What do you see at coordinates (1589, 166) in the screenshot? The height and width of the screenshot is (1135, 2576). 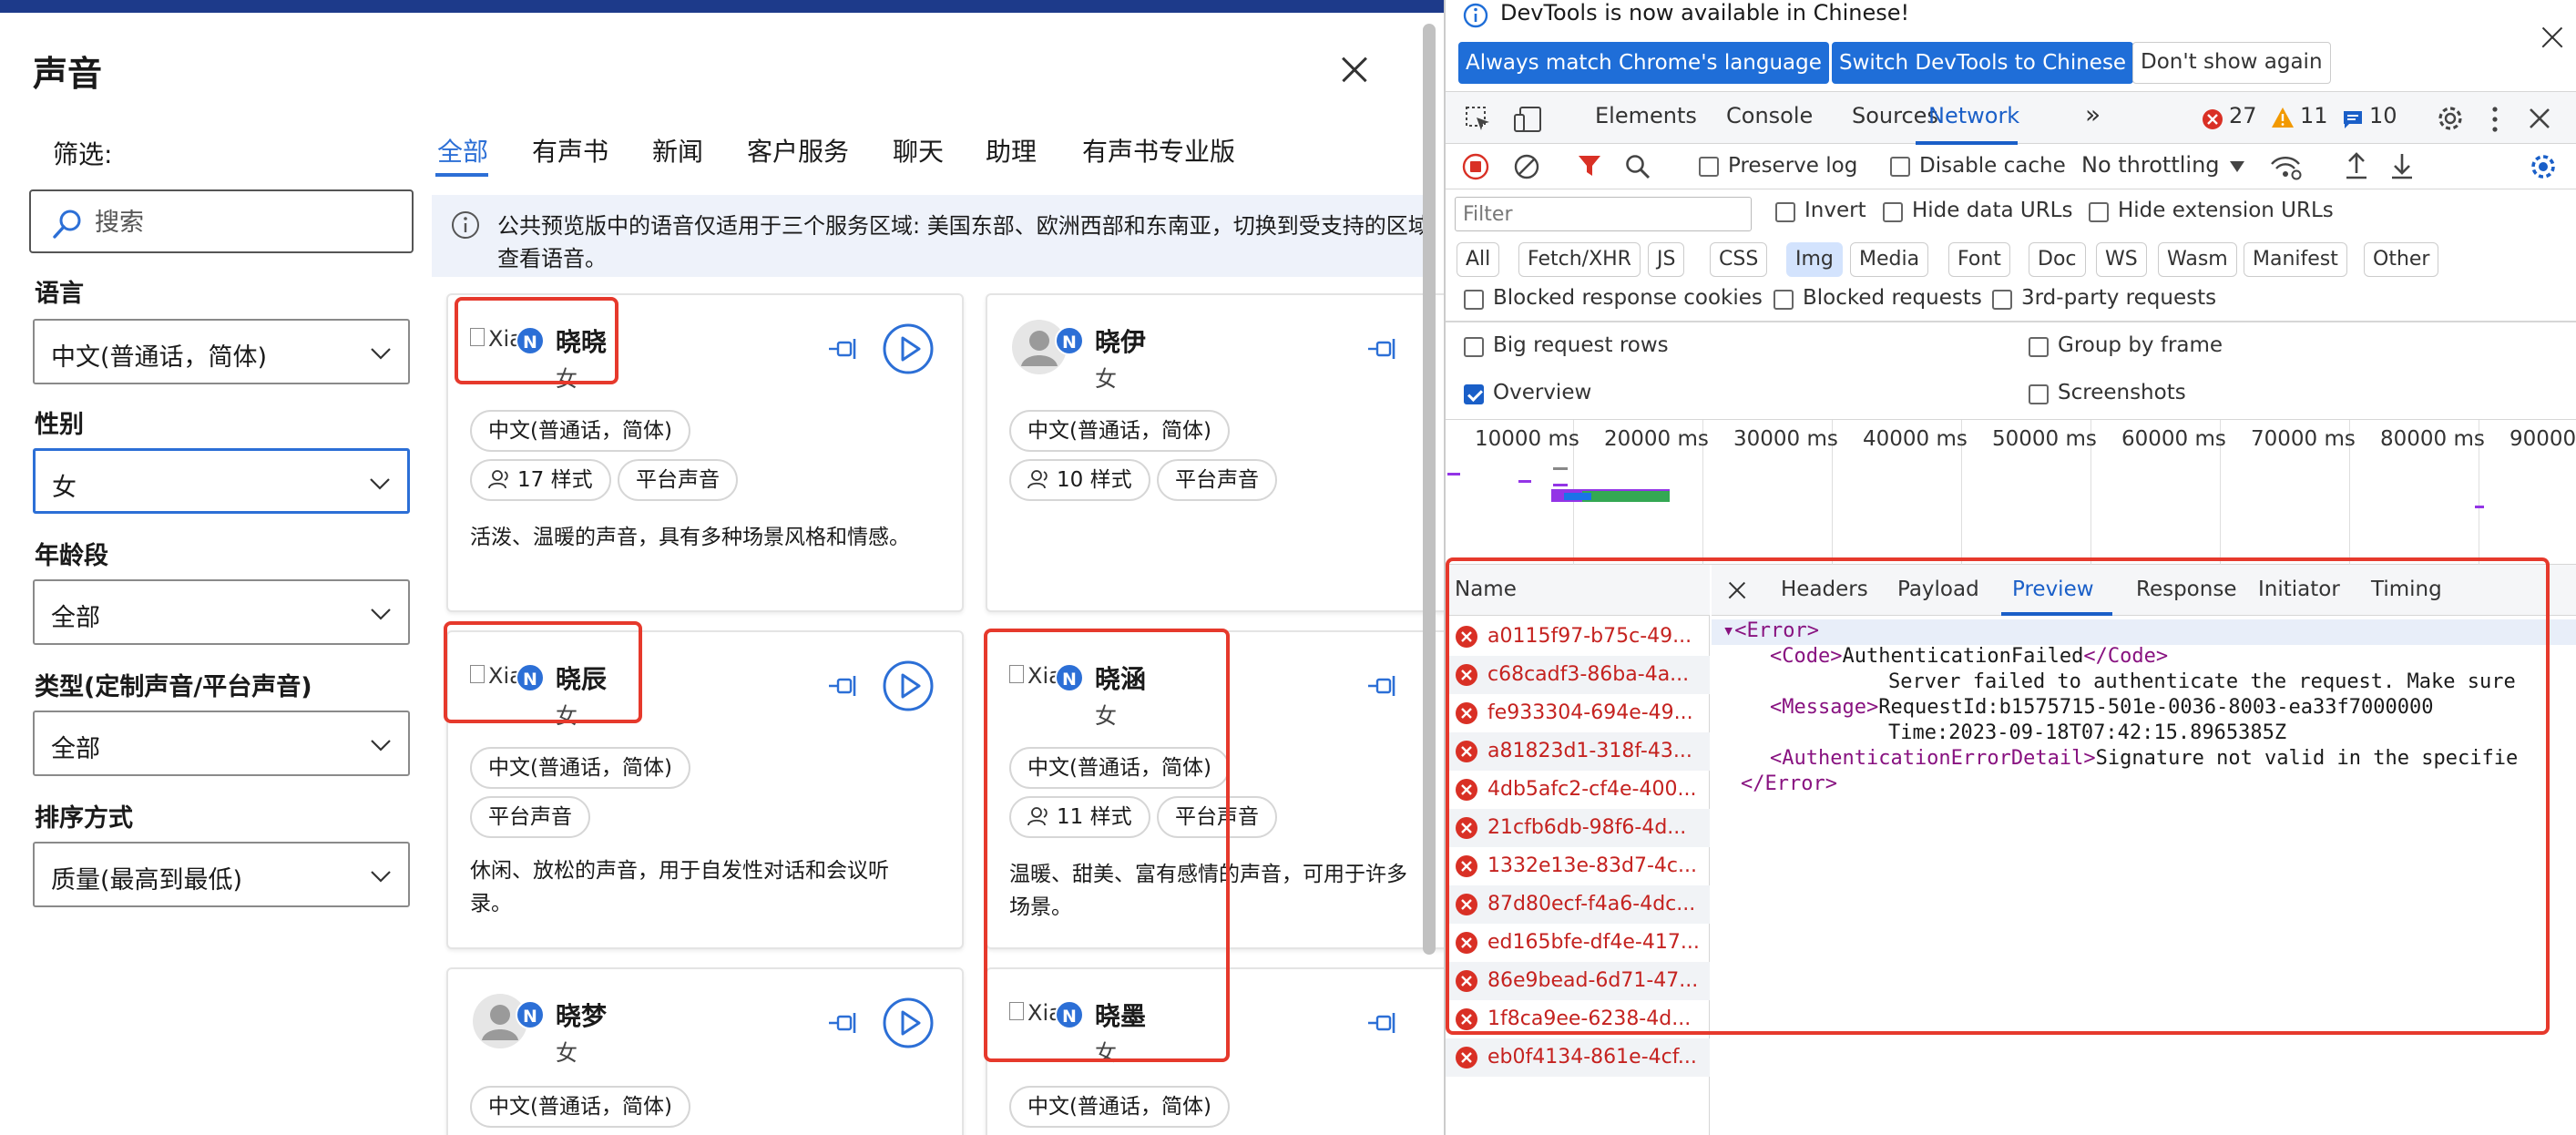 I see `filter-funnel-icon` at bounding box center [1589, 166].